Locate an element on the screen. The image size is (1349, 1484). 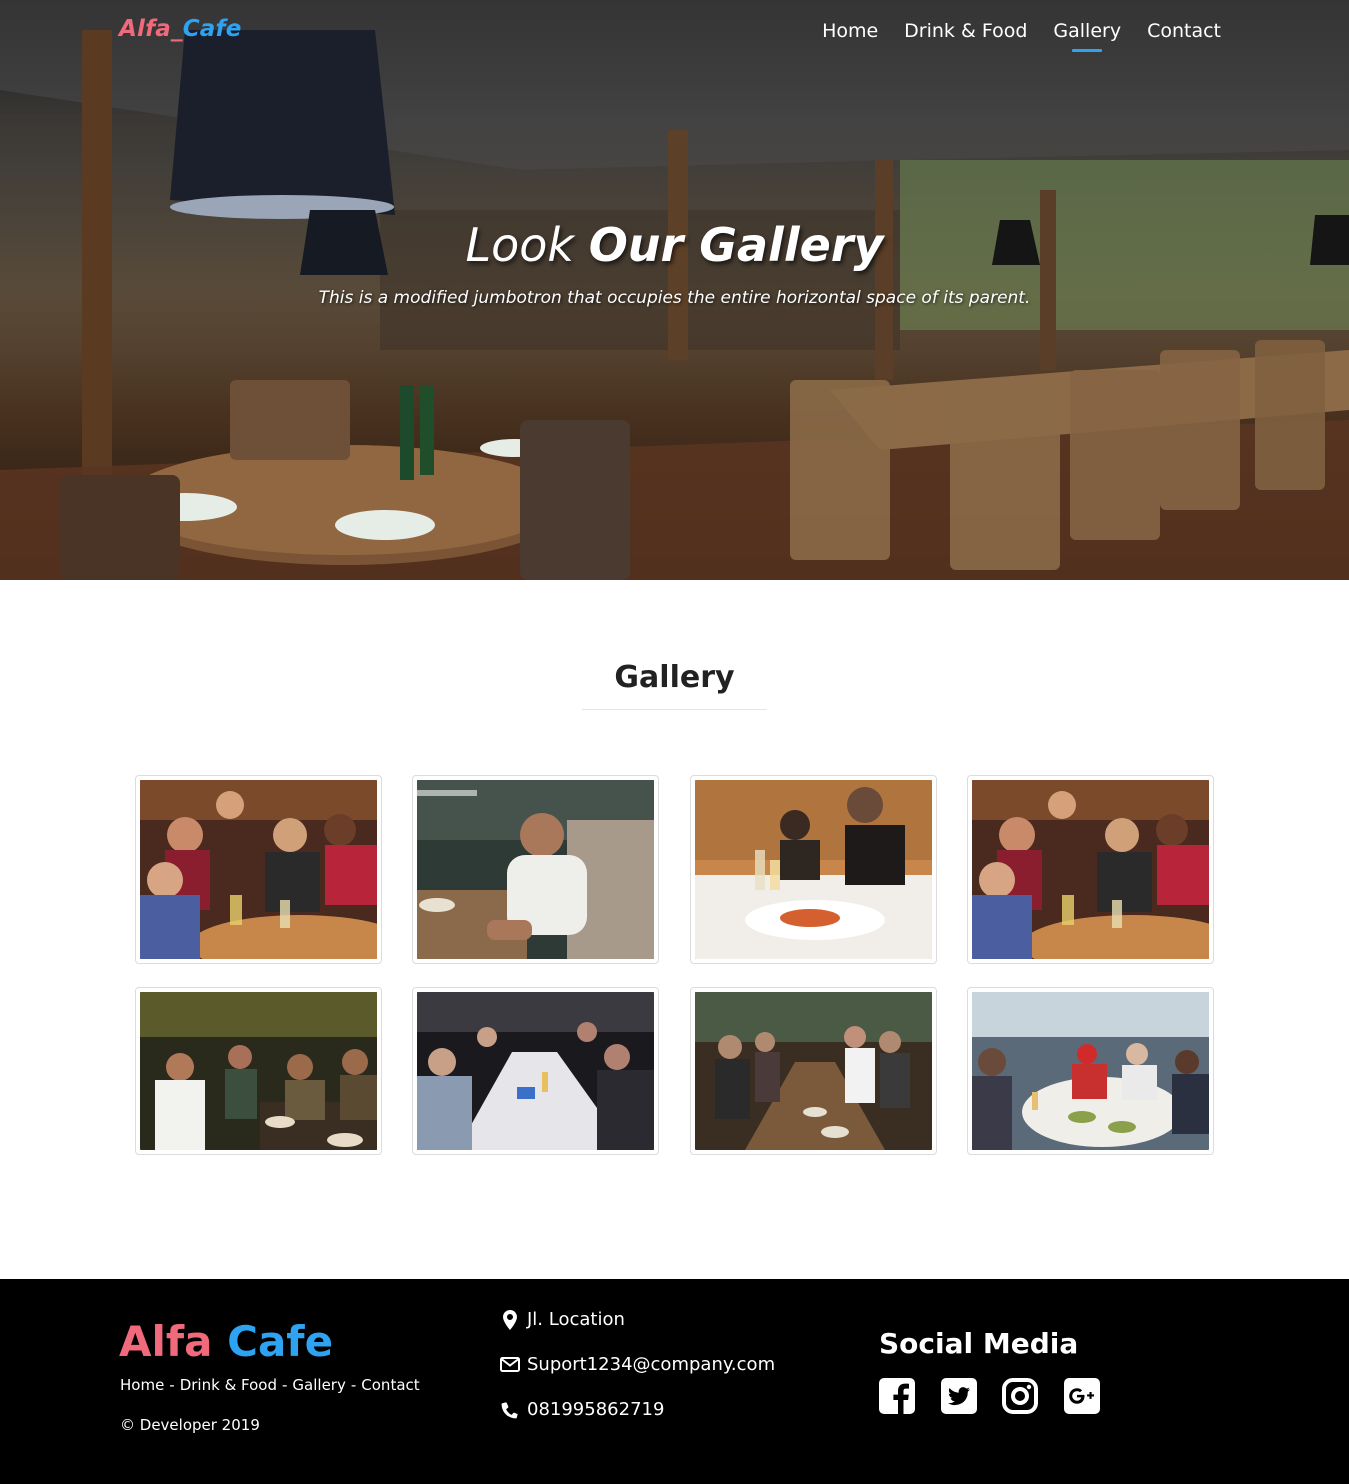
footer-link-gallery: Gallery is located at coordinates (318, 1385).